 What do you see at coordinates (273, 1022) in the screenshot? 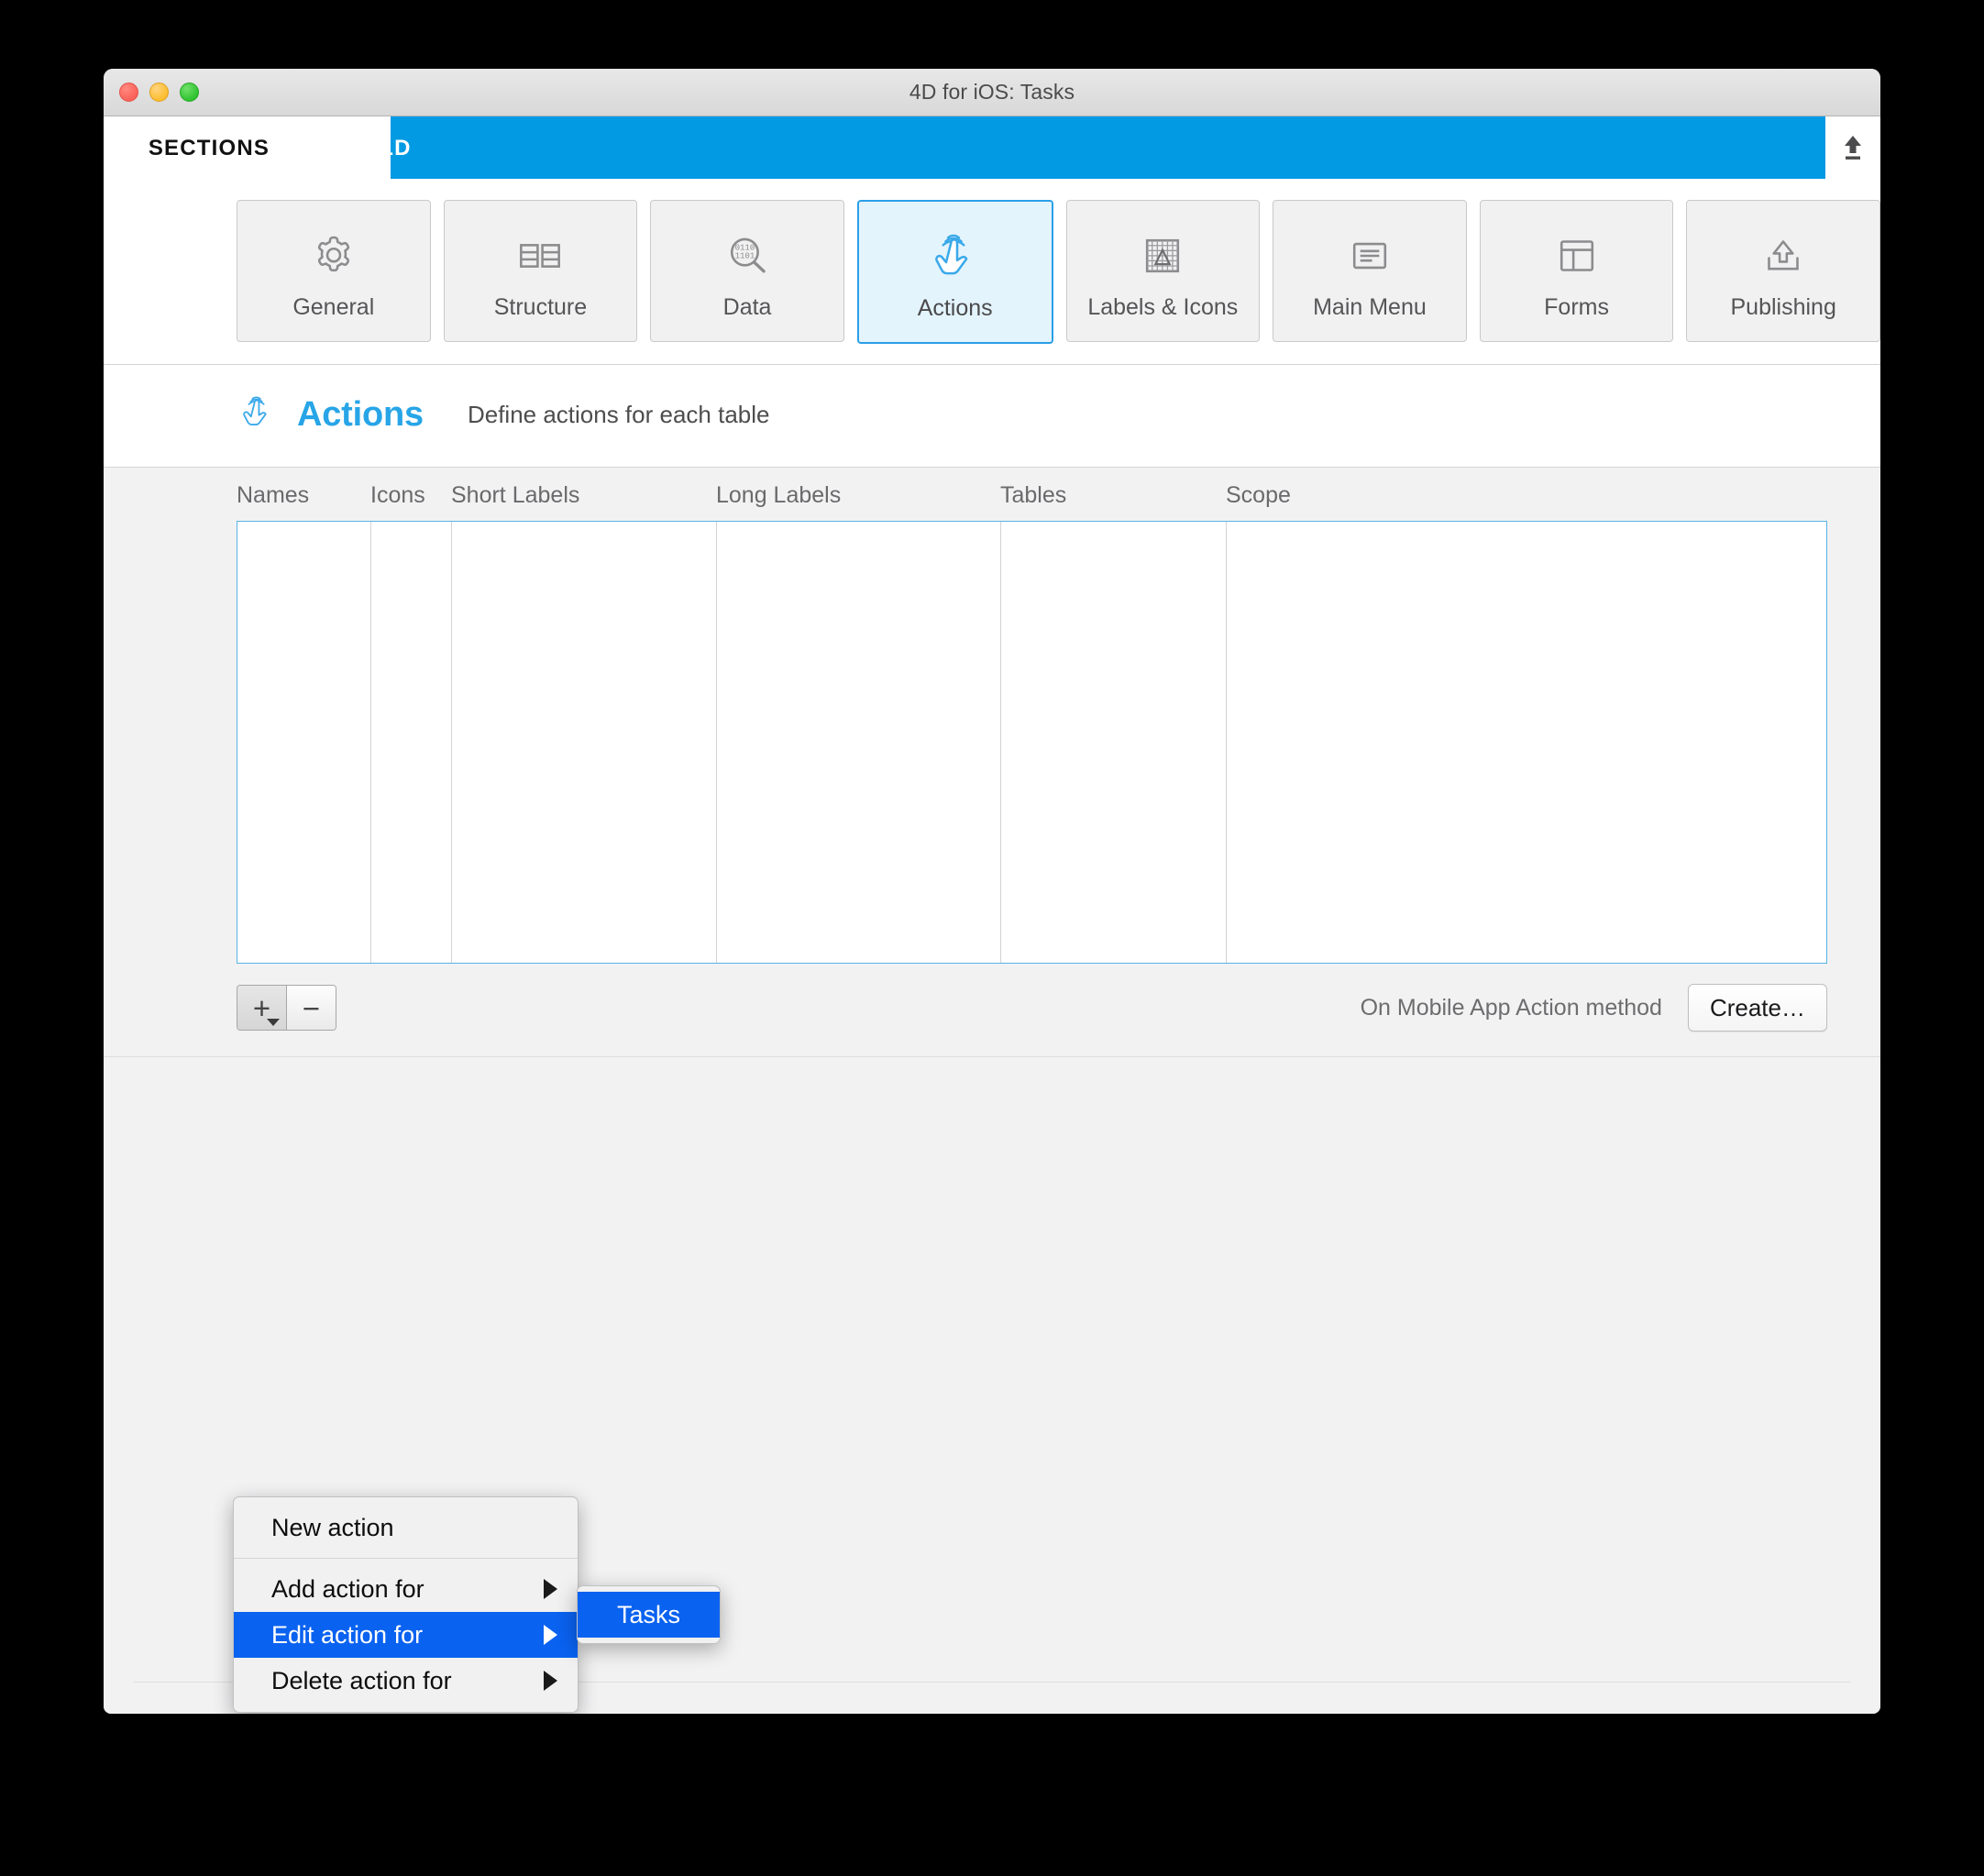
I see `chevron-down-icon` at bounding box center [273, 1022].